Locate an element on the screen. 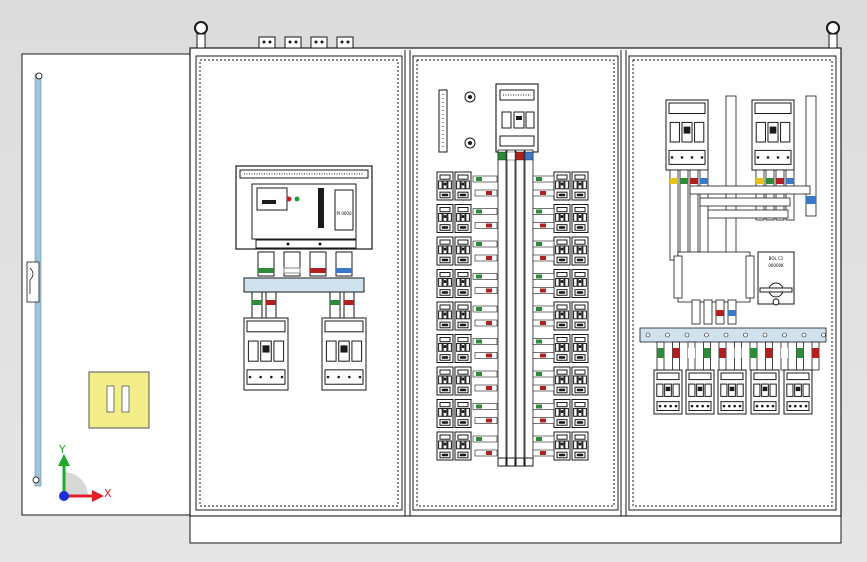 This screenshot has width=867, height=562. top-gland-plates is located at coordinates (306, 42).